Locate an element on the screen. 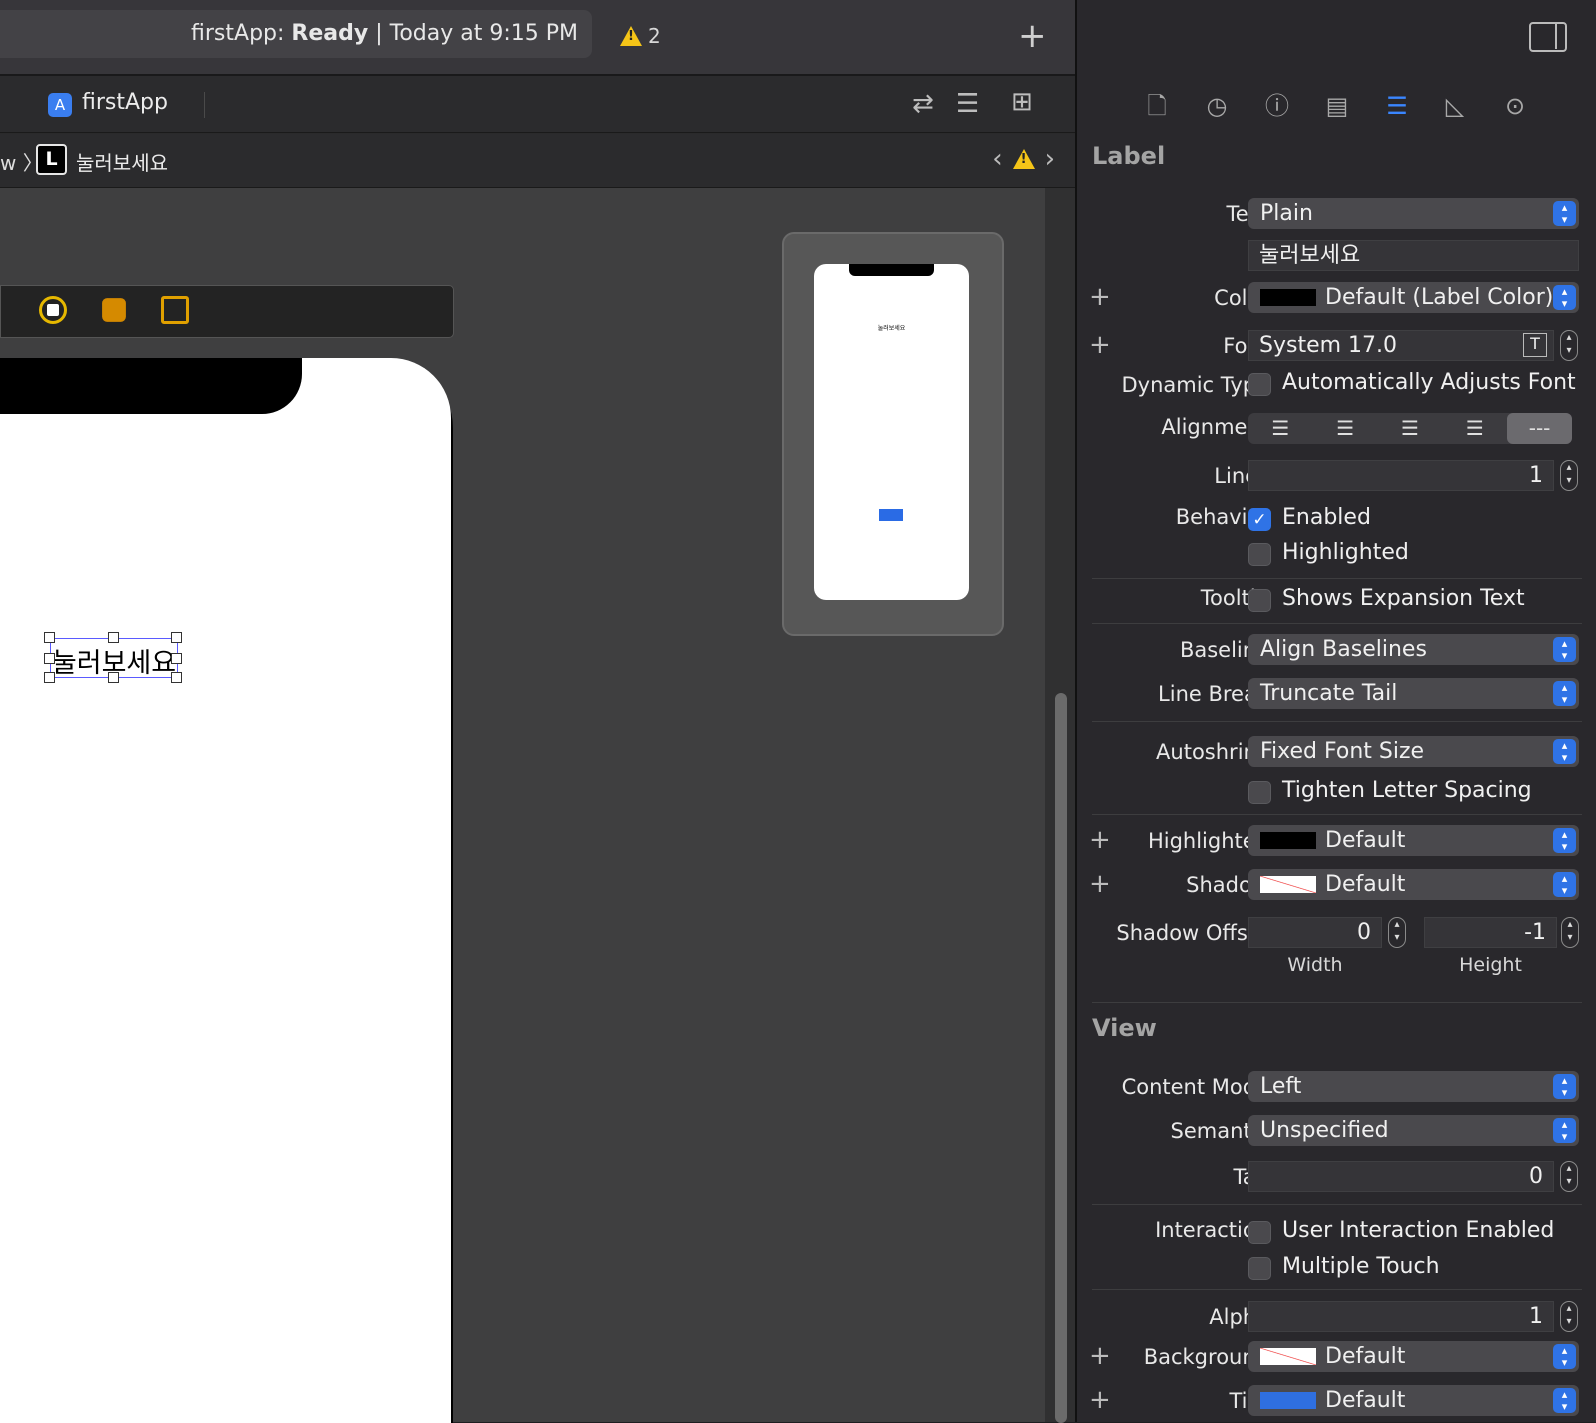  scrollbar-thumb is located at coordinates (1061, 1058).